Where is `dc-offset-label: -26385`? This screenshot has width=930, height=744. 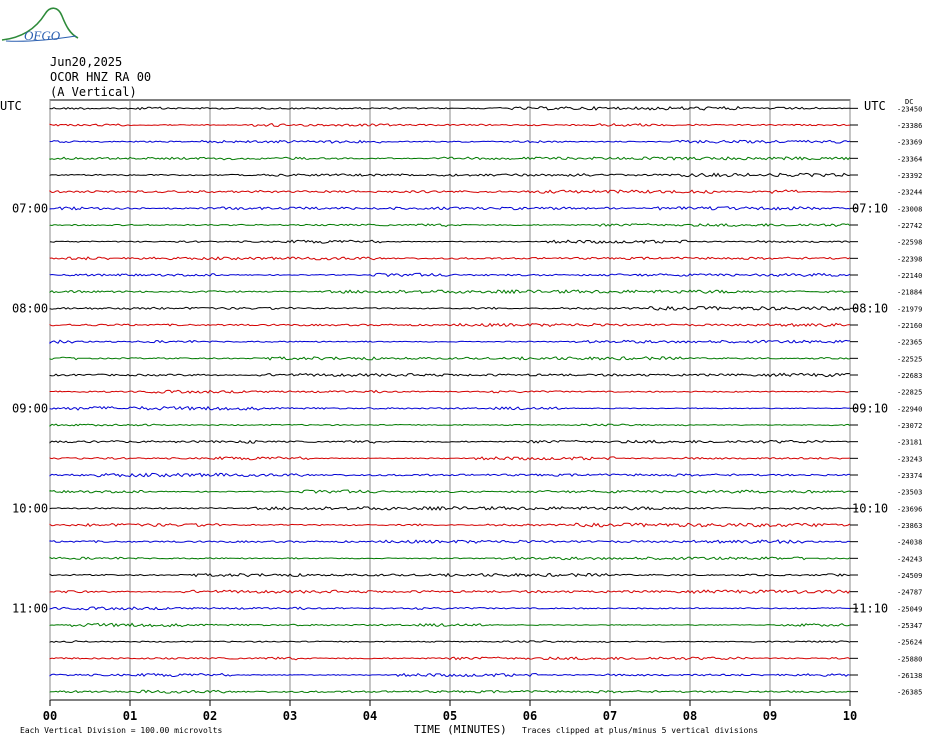
dc-offset-label: -26385 is located at coordinates (909, 693).